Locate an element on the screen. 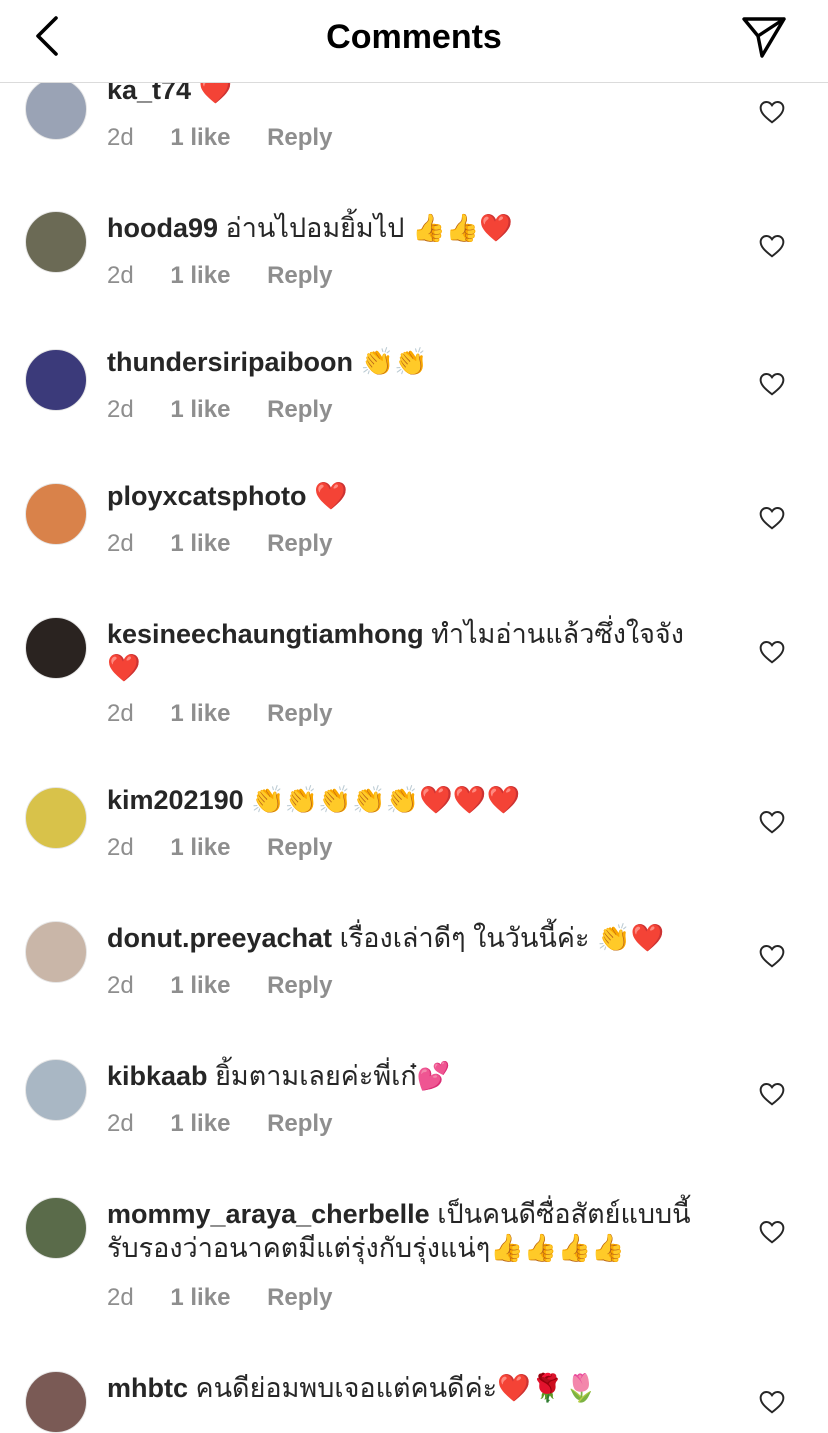  comment-body: kibkaab ยิ้มตามเลยค่ะพี่เก๋💕 is located at coordinates (412, 1076).